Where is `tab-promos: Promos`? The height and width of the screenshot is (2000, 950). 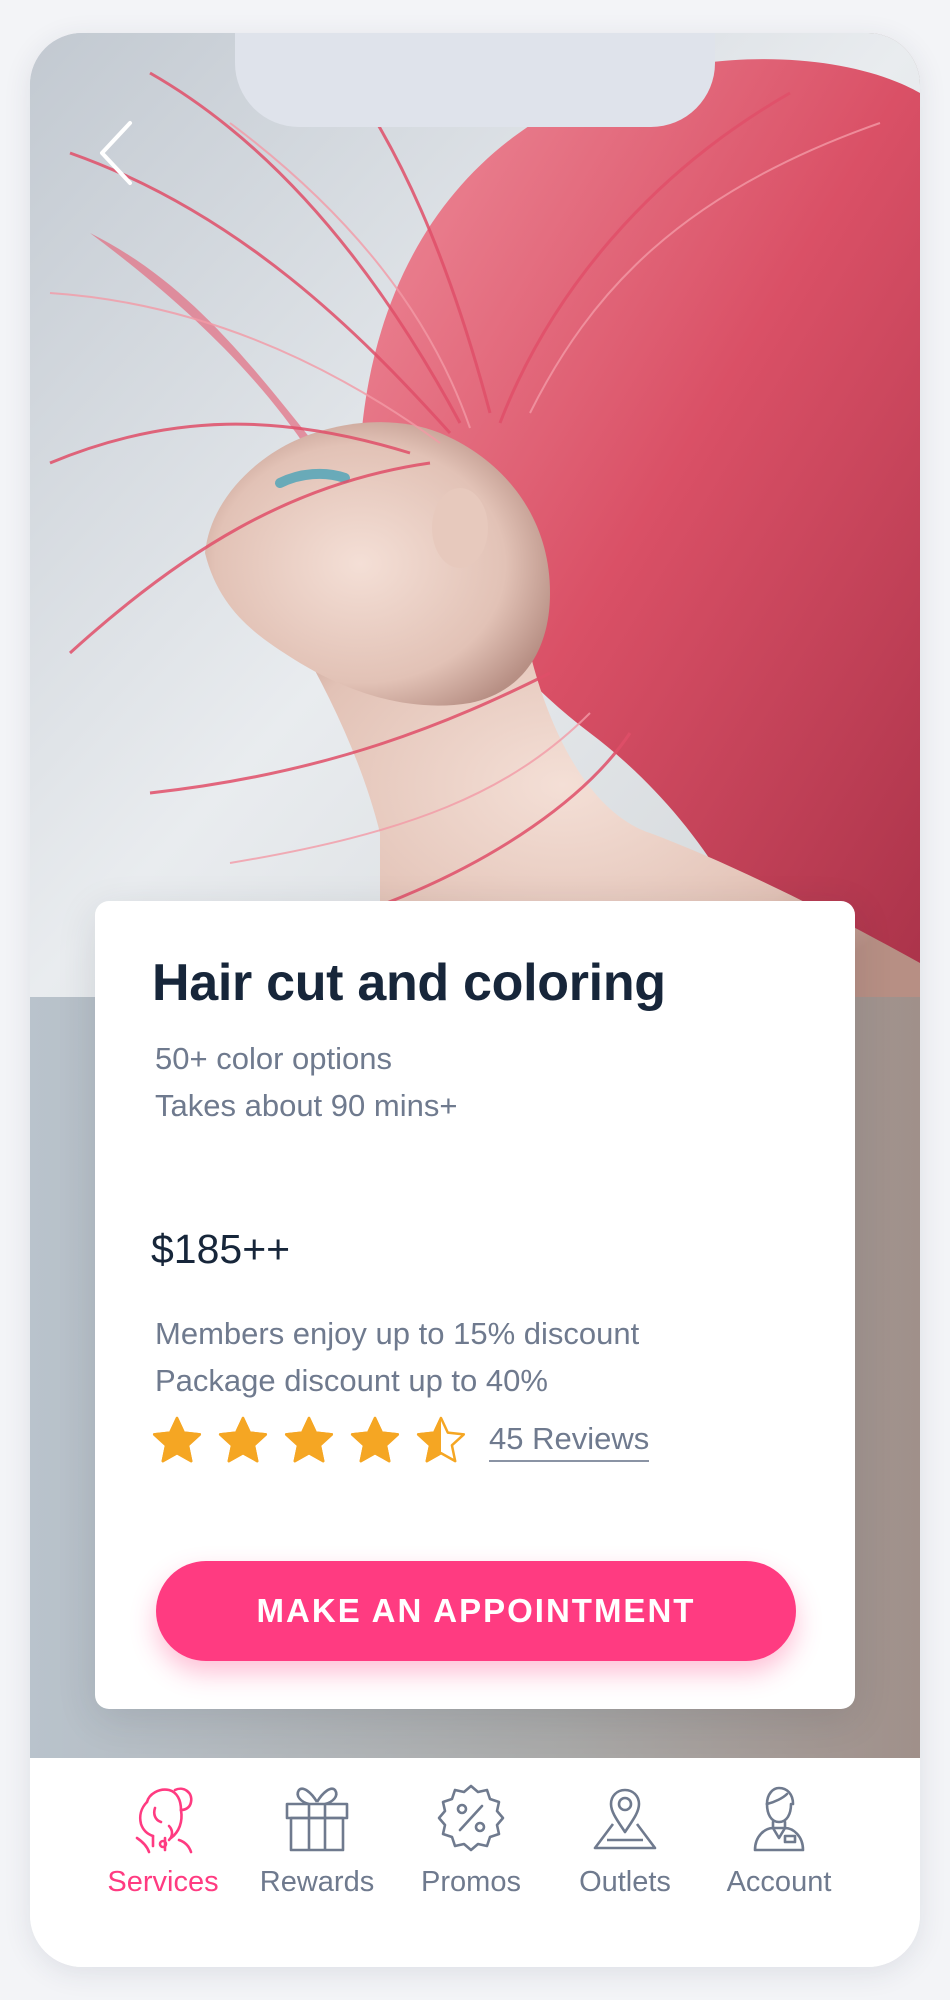 tab-promos: Promos is located at coordinates (471, 1845).